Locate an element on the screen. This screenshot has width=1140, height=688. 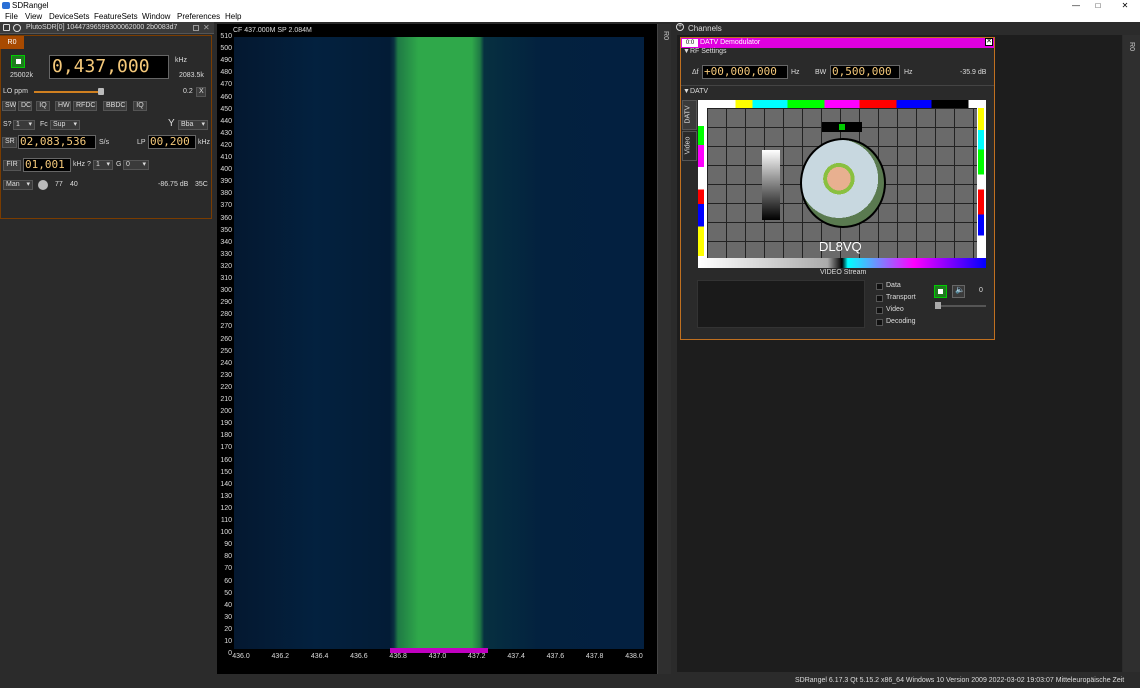
start-stop-button is located at coordinates (18, 61).